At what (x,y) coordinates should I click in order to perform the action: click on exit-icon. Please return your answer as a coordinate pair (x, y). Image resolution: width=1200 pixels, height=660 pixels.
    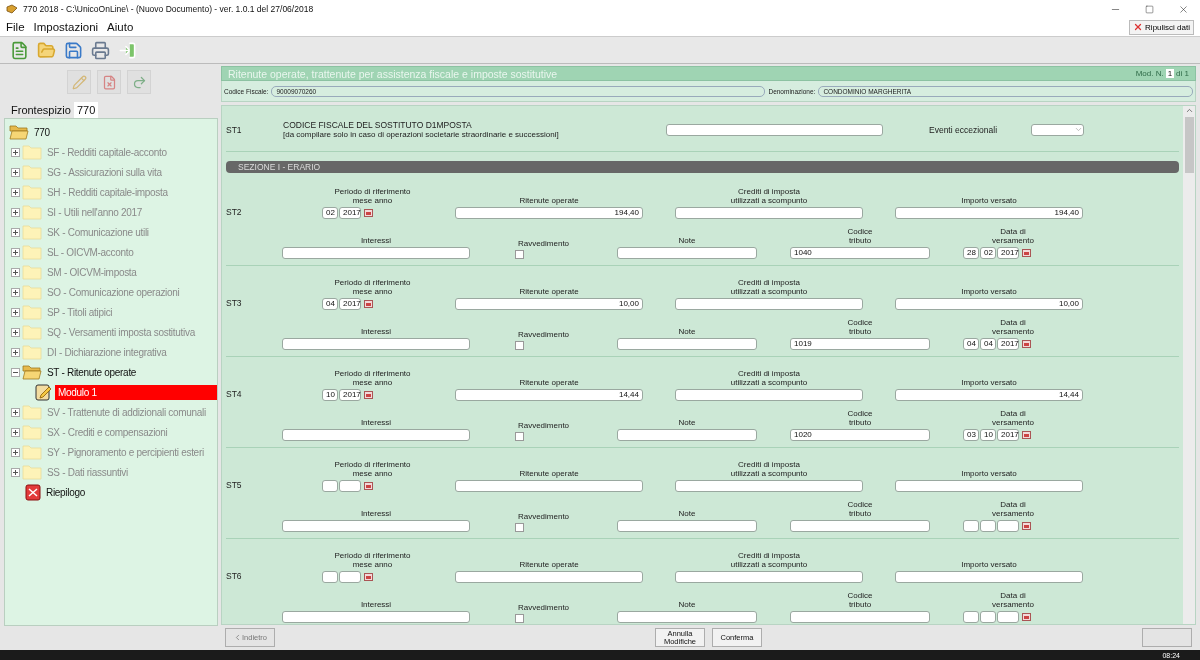
    Looking at the image, I should click on (127, 50).